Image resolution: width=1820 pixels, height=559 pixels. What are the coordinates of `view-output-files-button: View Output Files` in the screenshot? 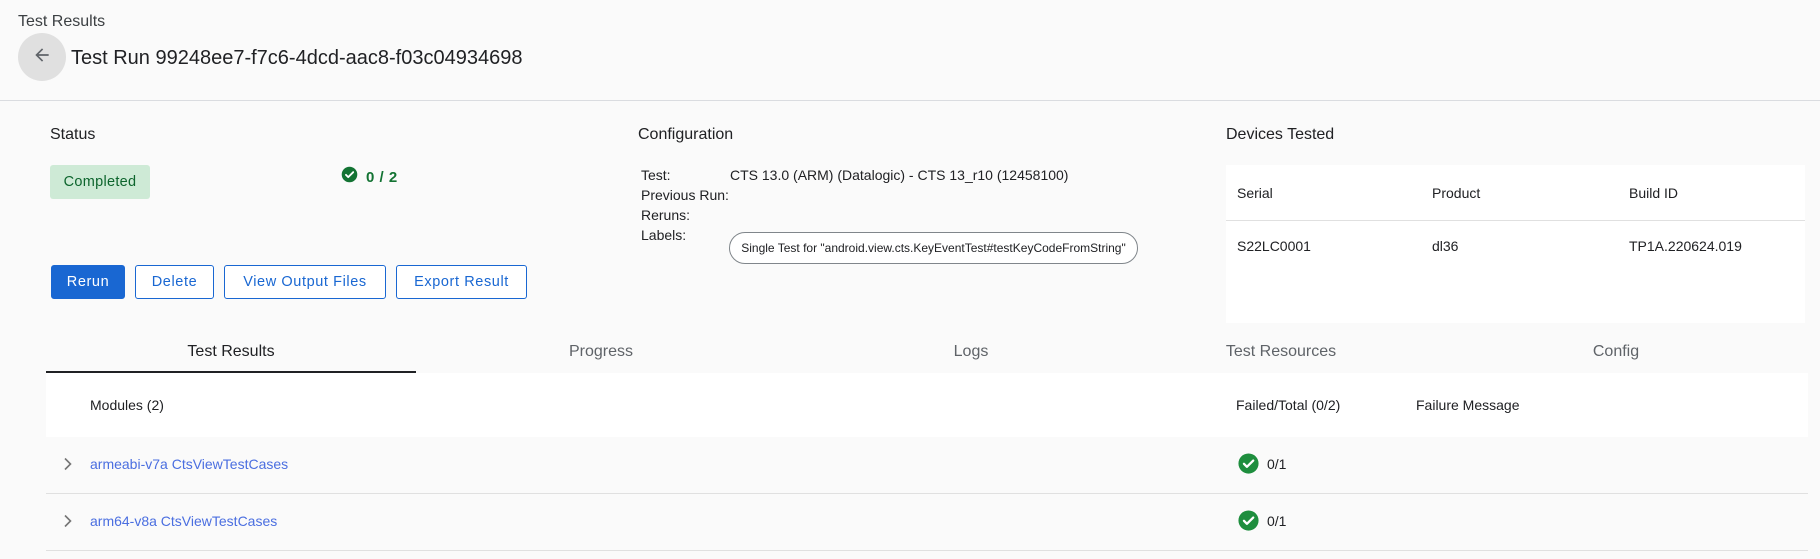 It's located at (305, 282).